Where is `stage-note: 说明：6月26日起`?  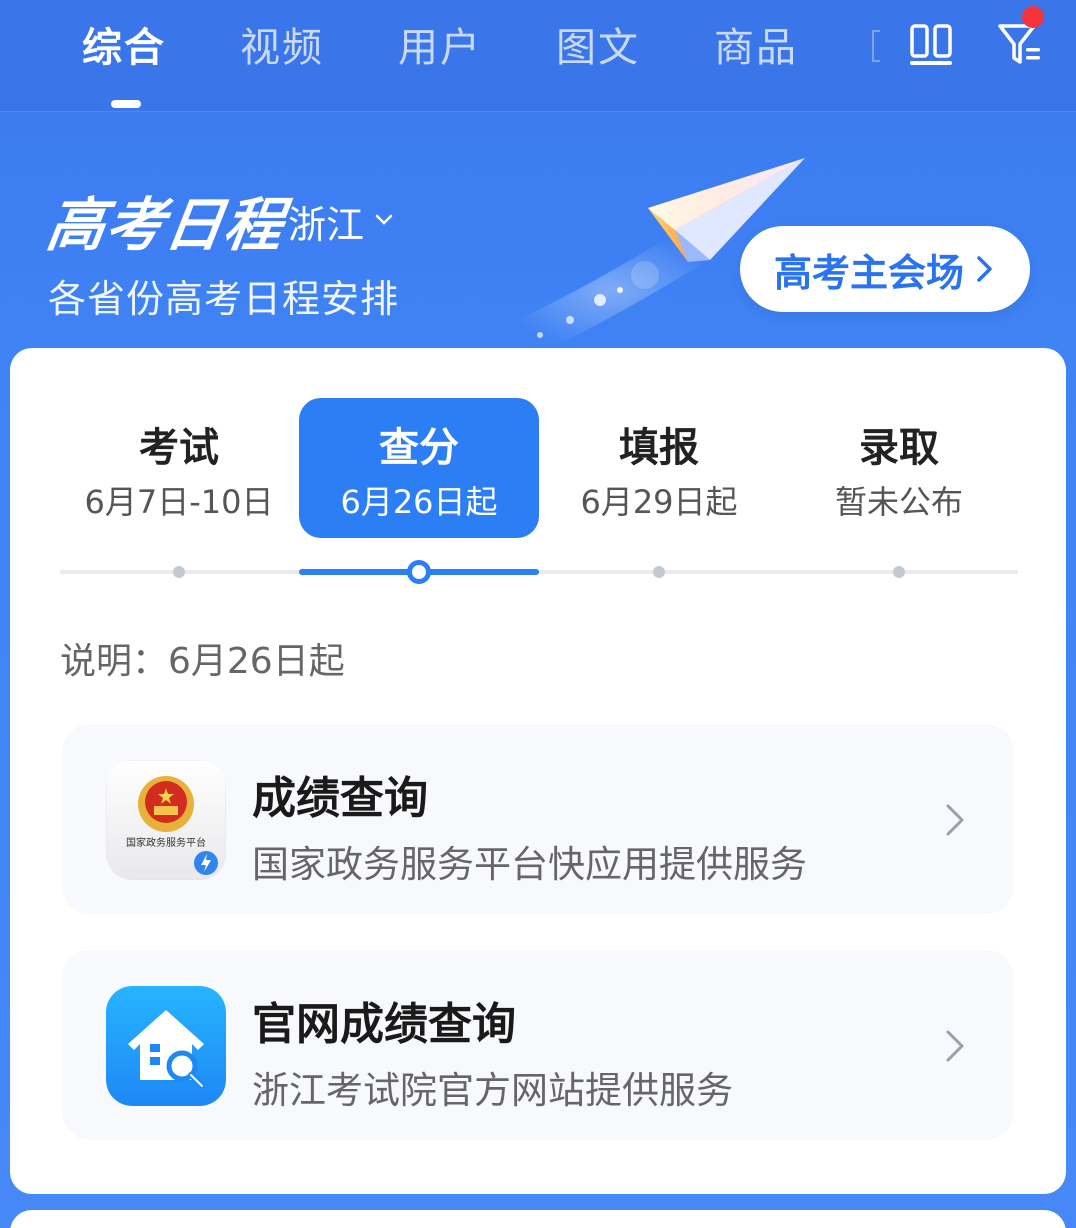 stage-note: 说明：6月26日起 is located at coordinates (202, 661).